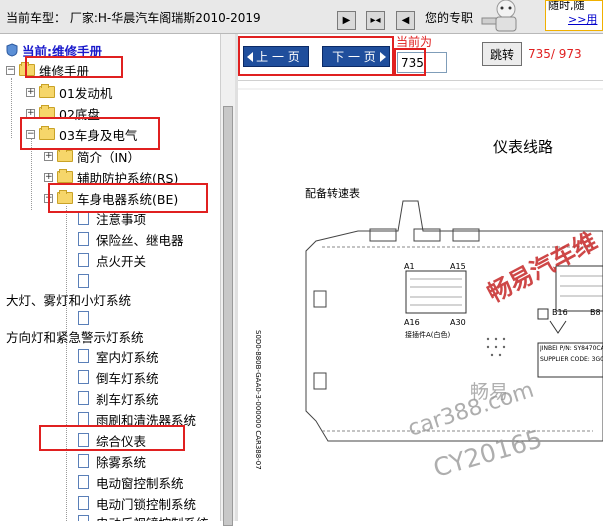  I want to click on pin-label-b8: B8, so click(595, 312).